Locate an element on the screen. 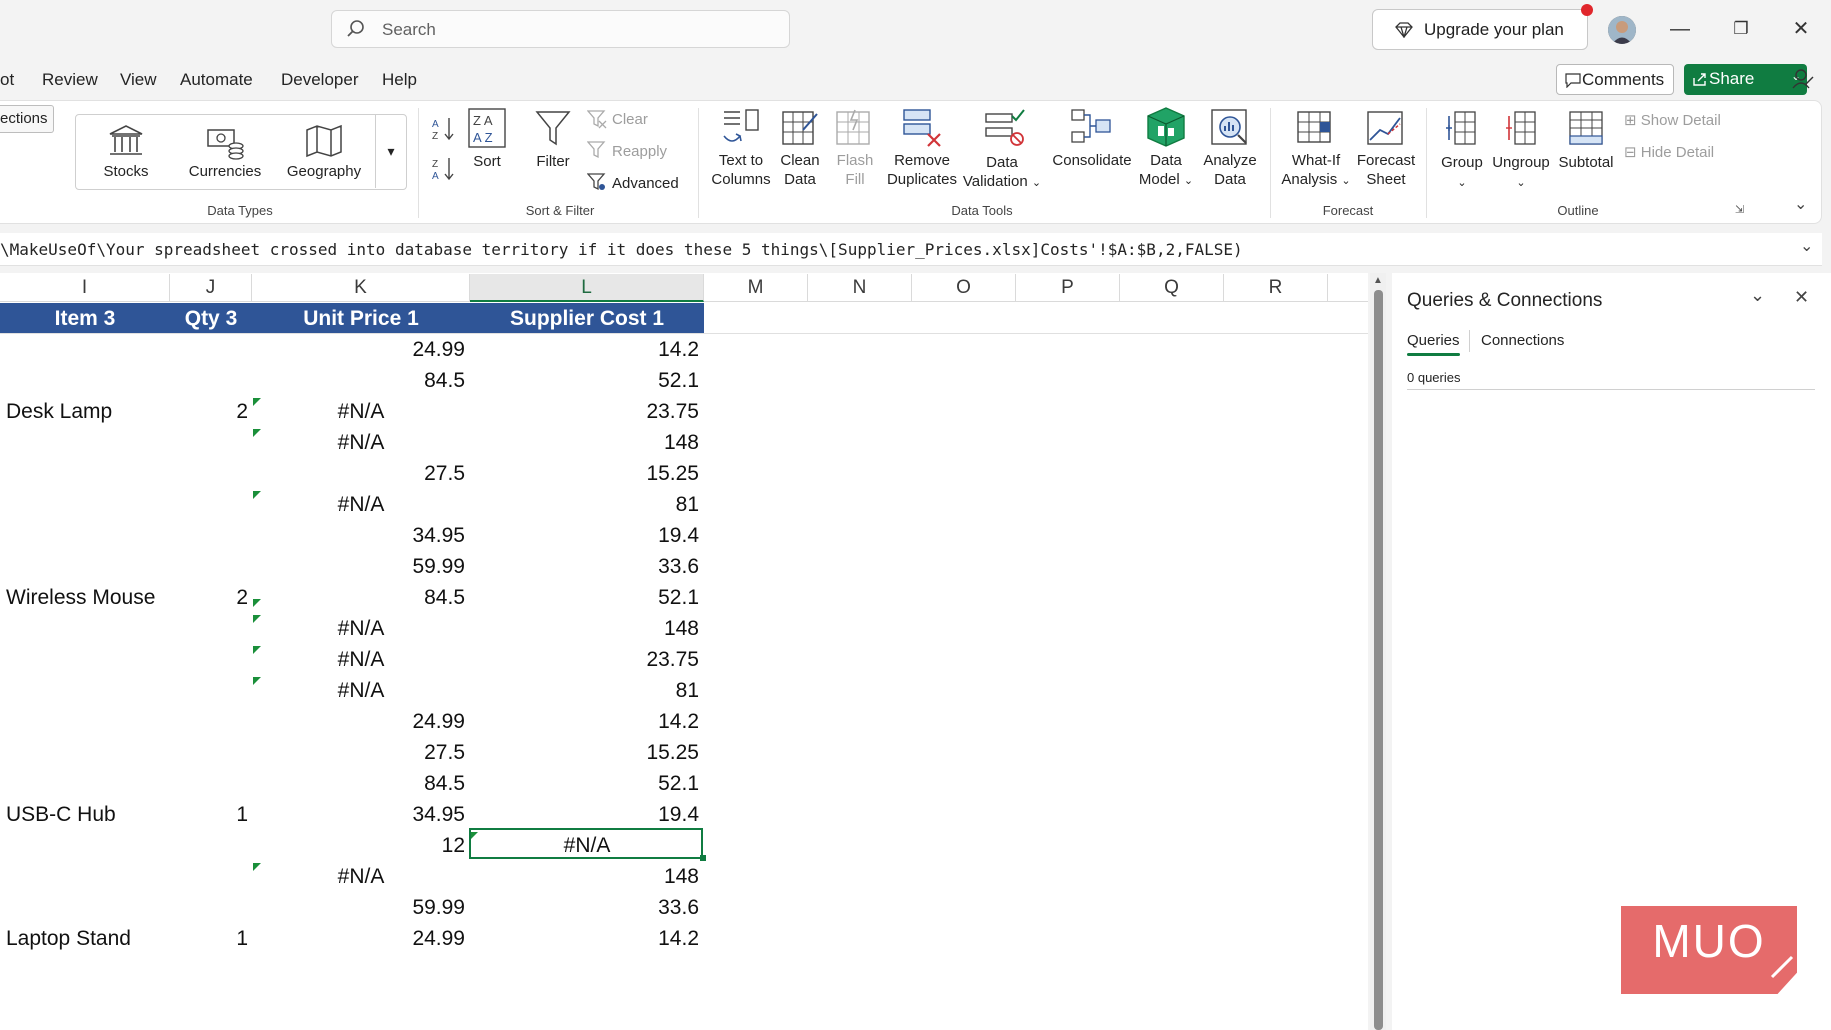 The height and width of the screenshot is (1030, 1831). column-header-o: O is located at coordinates (964, 288).